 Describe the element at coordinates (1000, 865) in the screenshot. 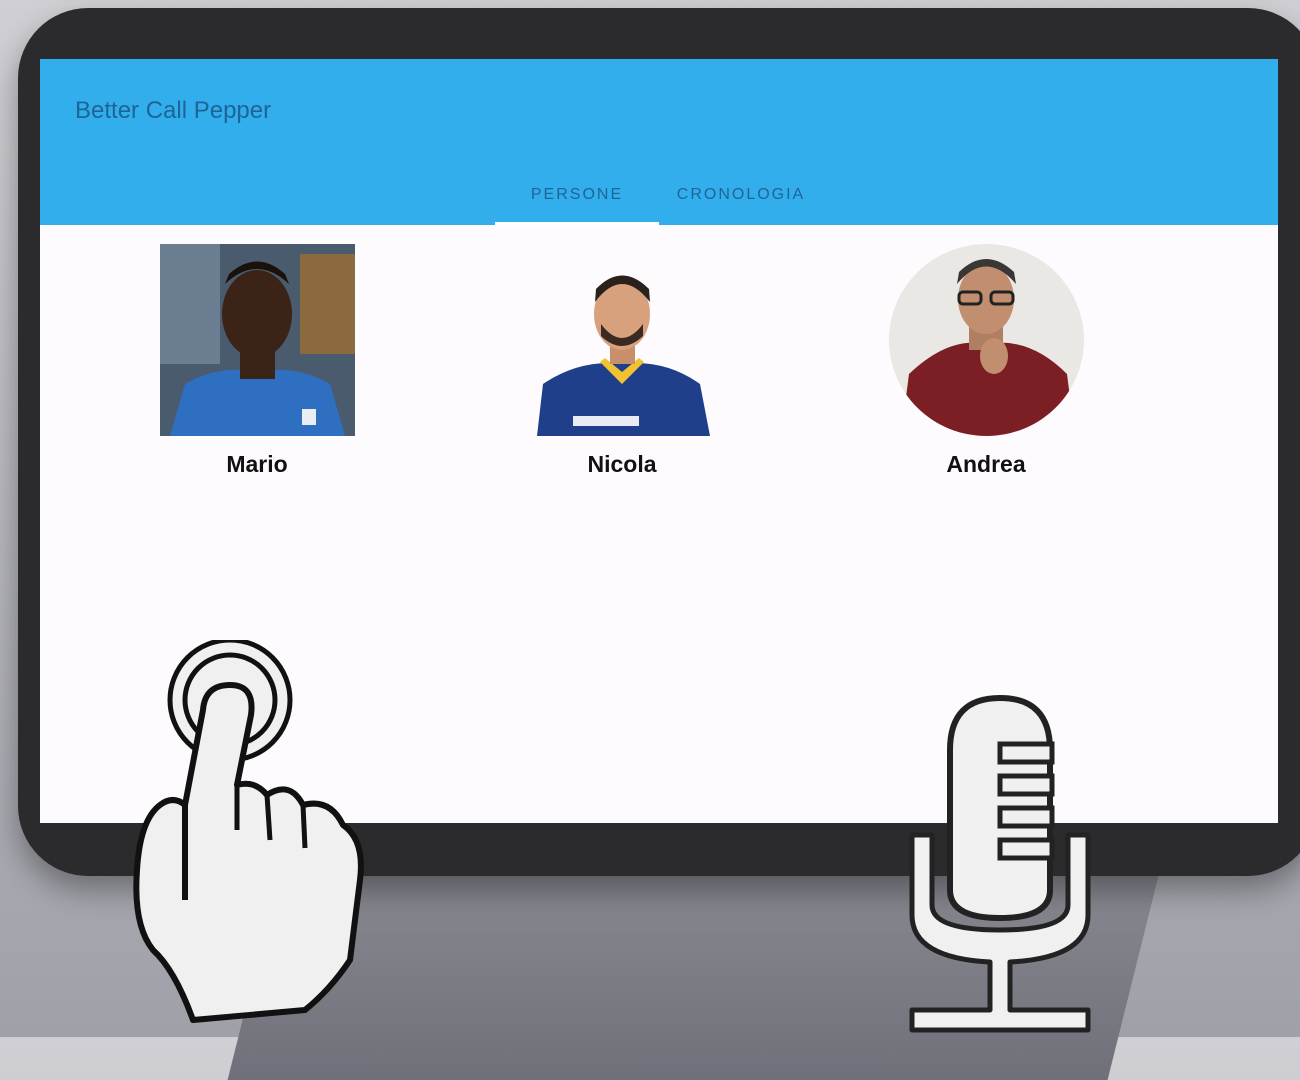

I see `microphone-icon` at that location.